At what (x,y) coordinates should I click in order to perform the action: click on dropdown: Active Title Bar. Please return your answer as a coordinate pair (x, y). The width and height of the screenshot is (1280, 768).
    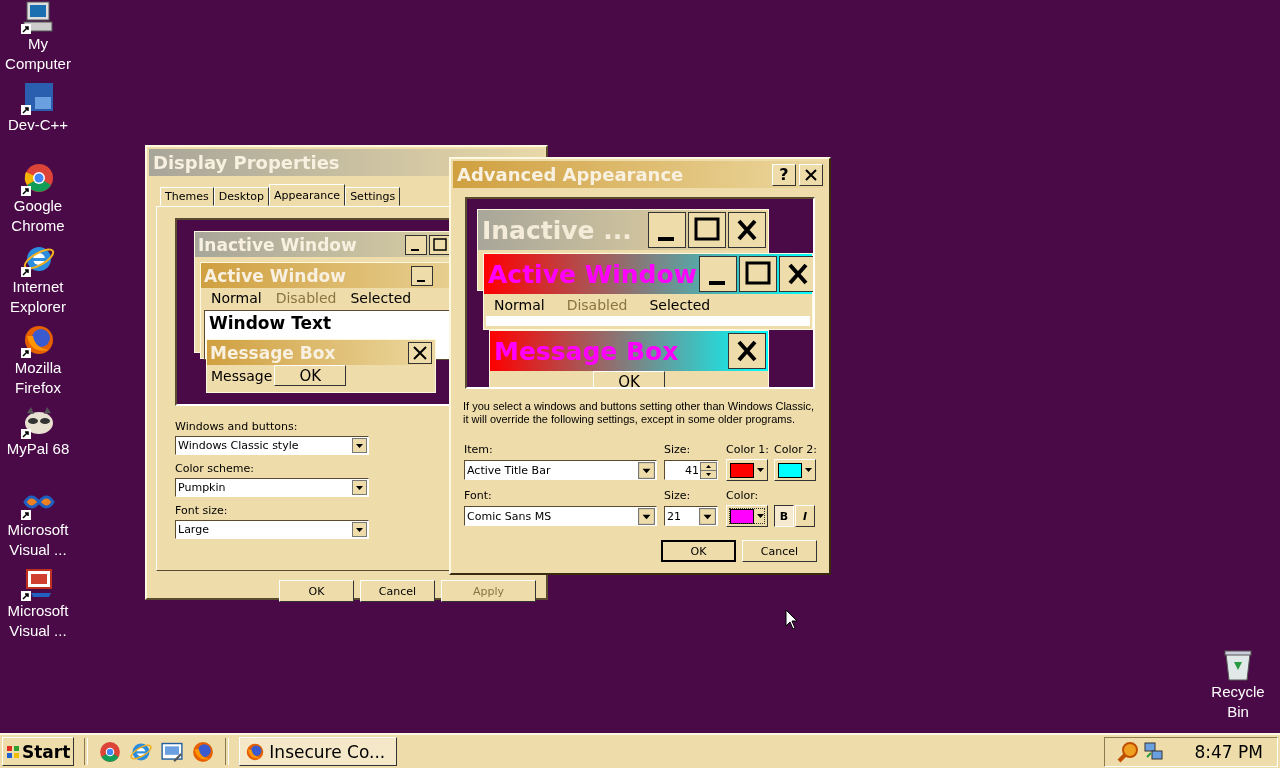
    Looking at the image, I should click on (560, 470).